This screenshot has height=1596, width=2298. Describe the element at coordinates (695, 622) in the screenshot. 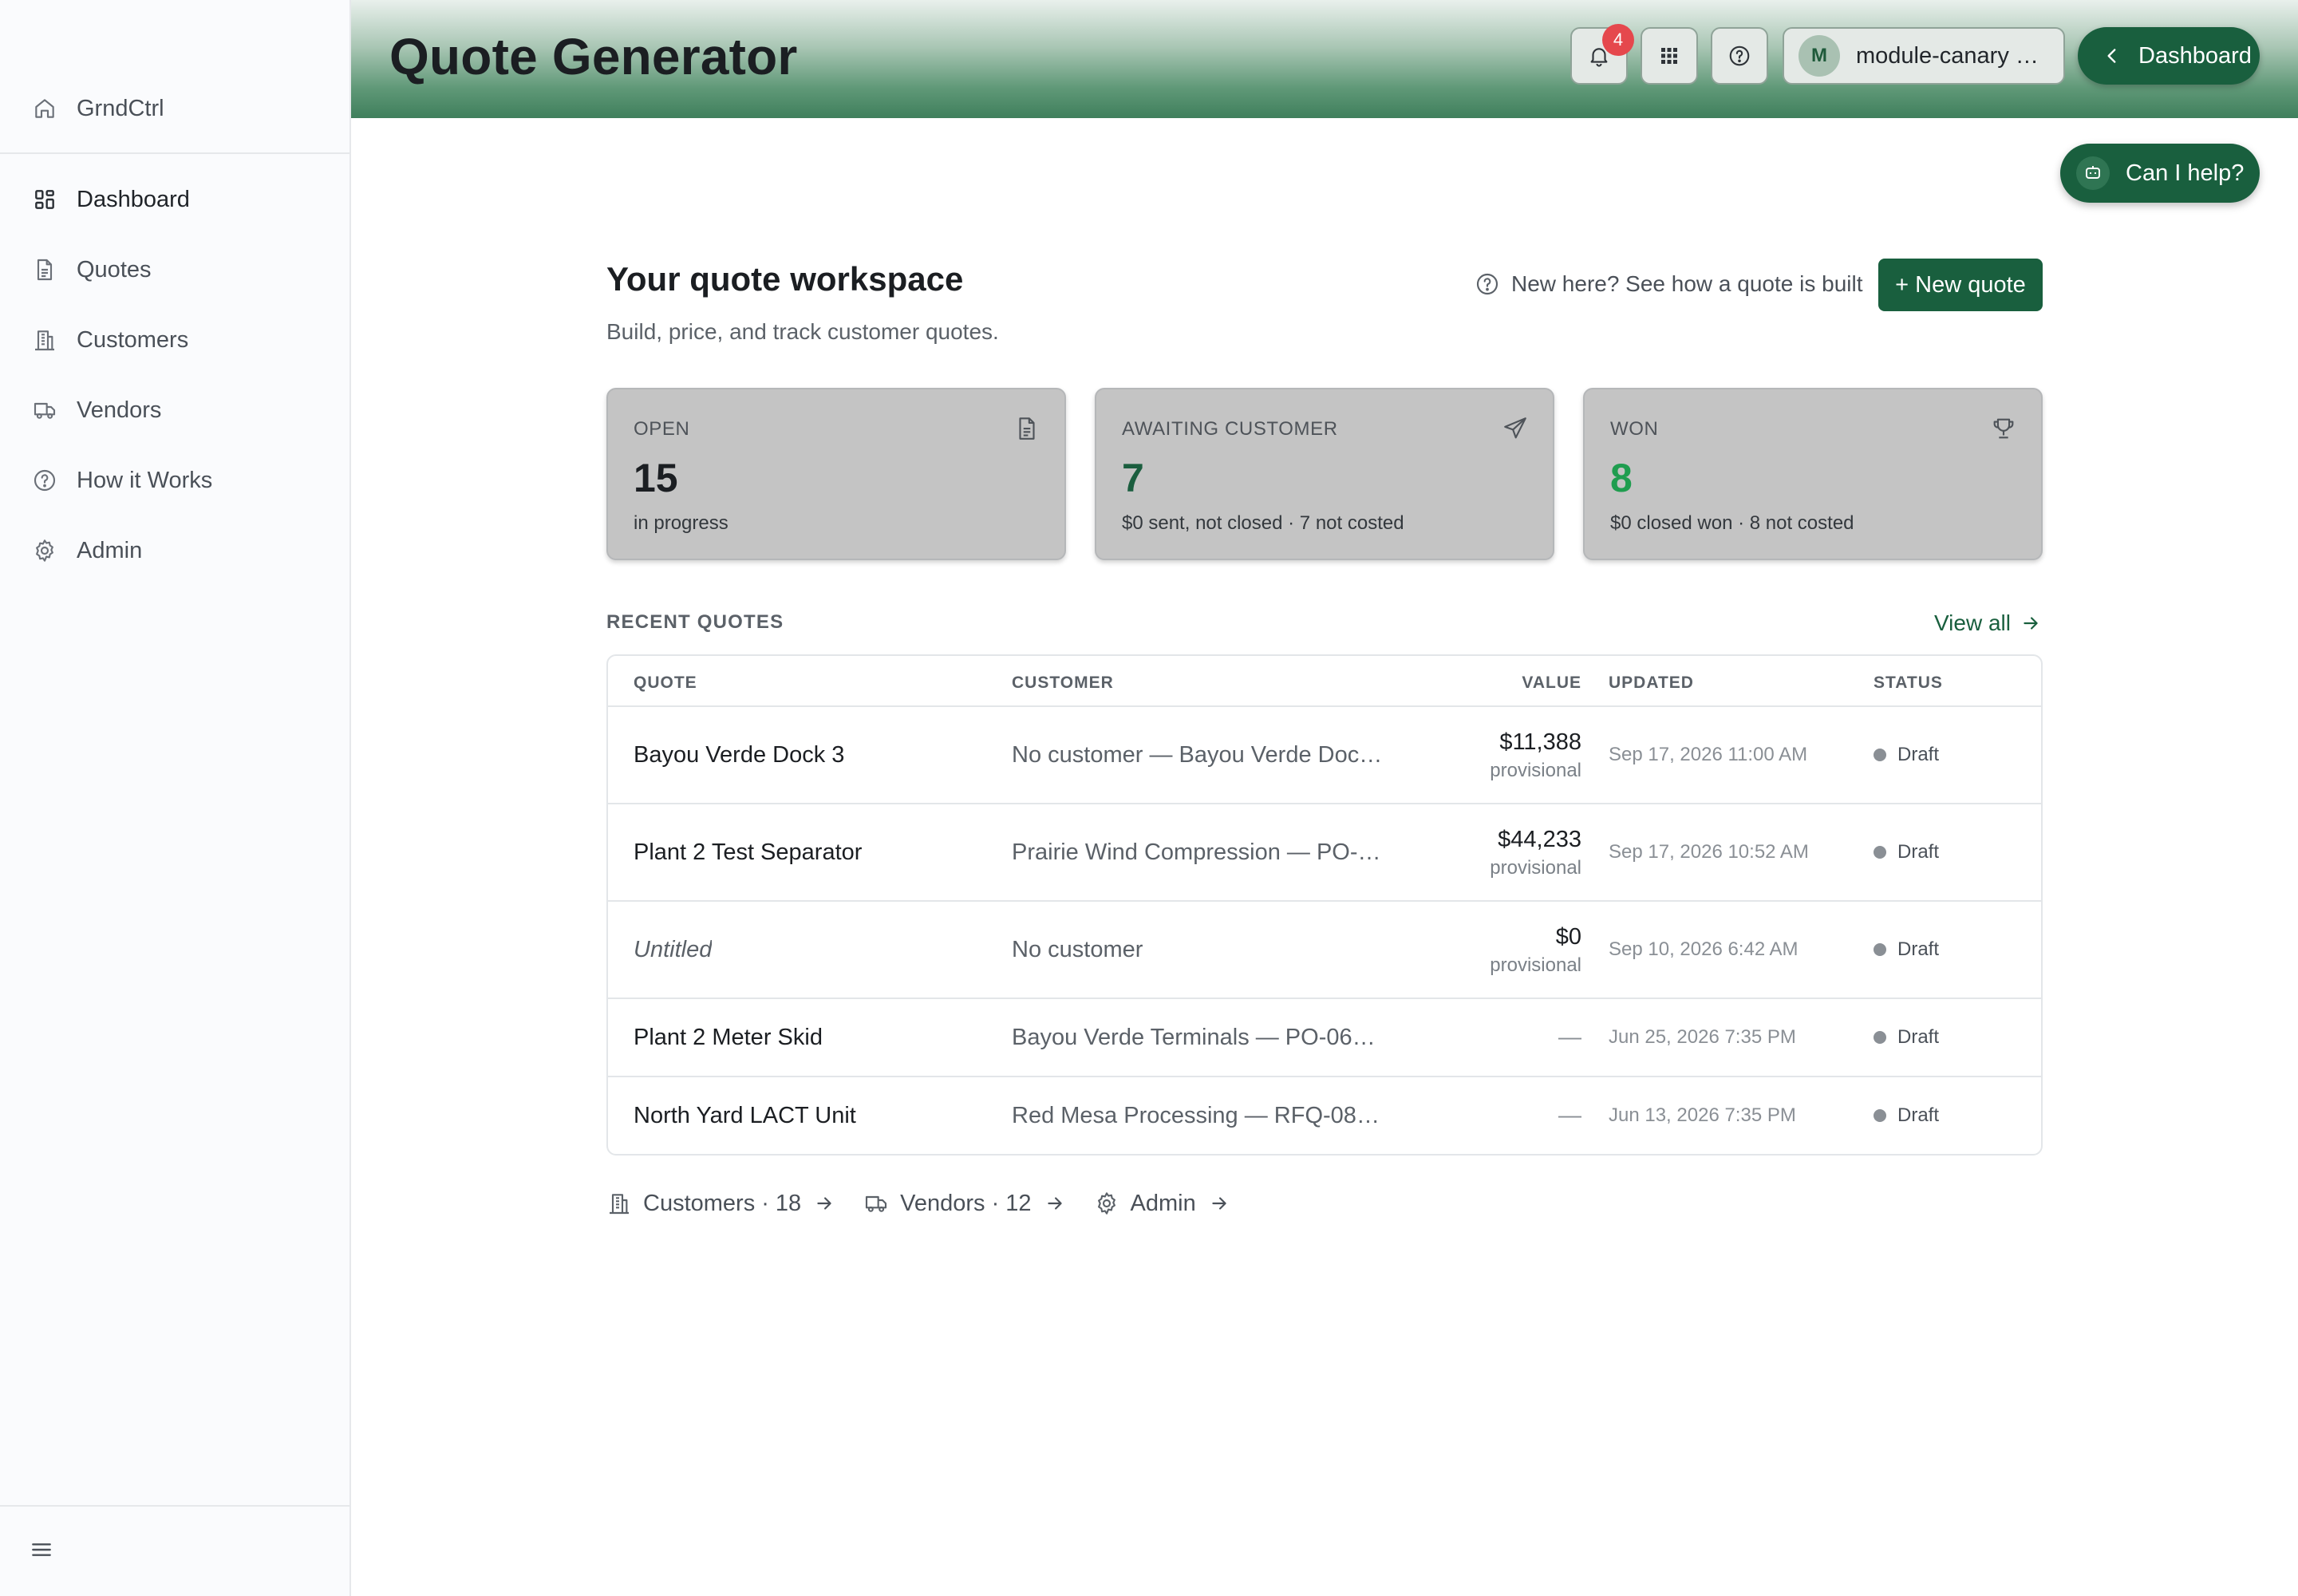

I see `recent-quotes-heading: RECENT QUOTES` at that location.